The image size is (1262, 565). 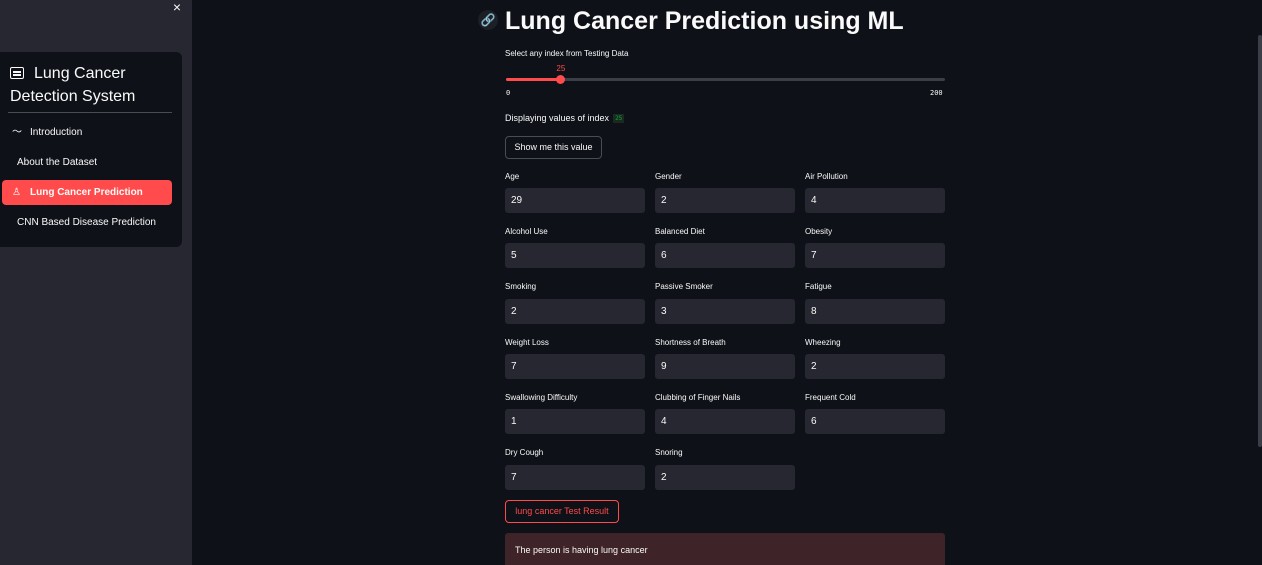 What do you see at coordinates (830, 397) in the screenshot?
I see `field-label-frequent-cold: Frequent Cold` at bounding box center [830, 397].